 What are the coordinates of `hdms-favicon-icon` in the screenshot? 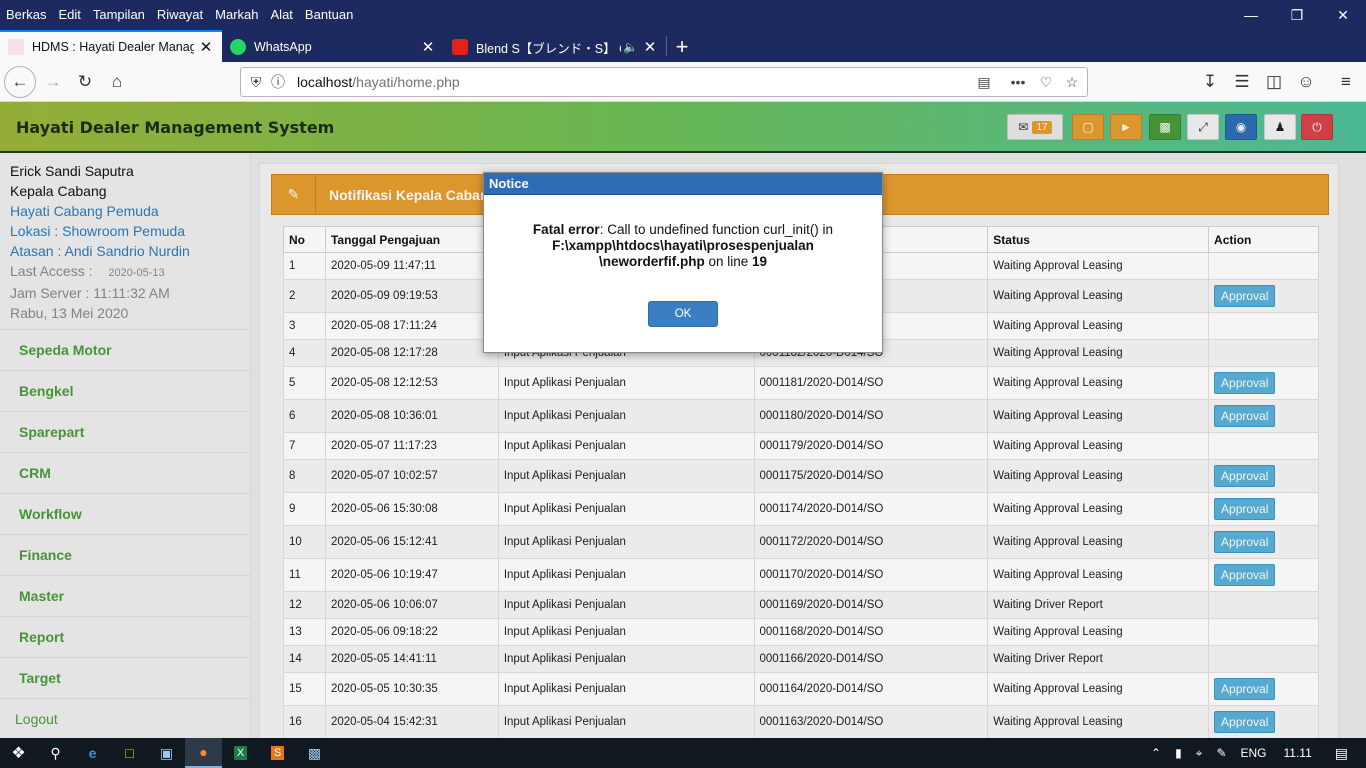 It's located at (16, 47).